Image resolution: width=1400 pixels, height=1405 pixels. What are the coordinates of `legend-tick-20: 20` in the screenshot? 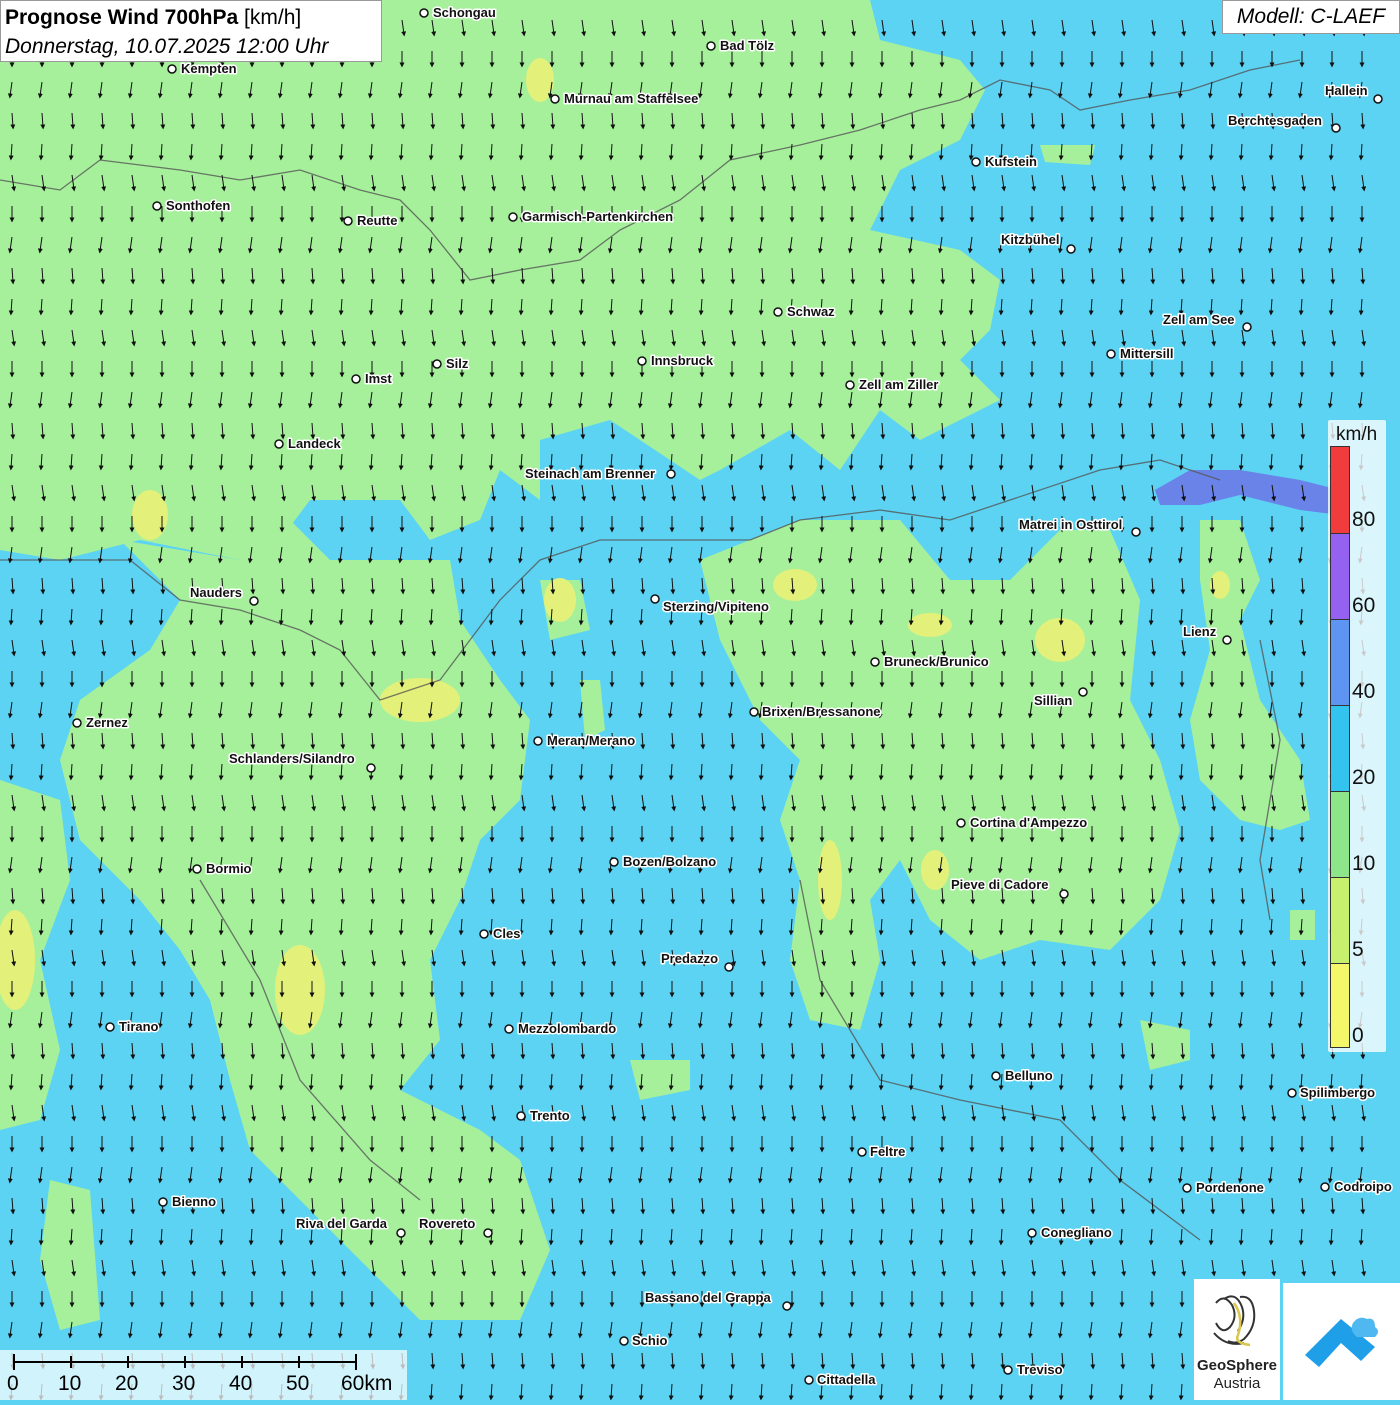 It's located at (1364, 777).